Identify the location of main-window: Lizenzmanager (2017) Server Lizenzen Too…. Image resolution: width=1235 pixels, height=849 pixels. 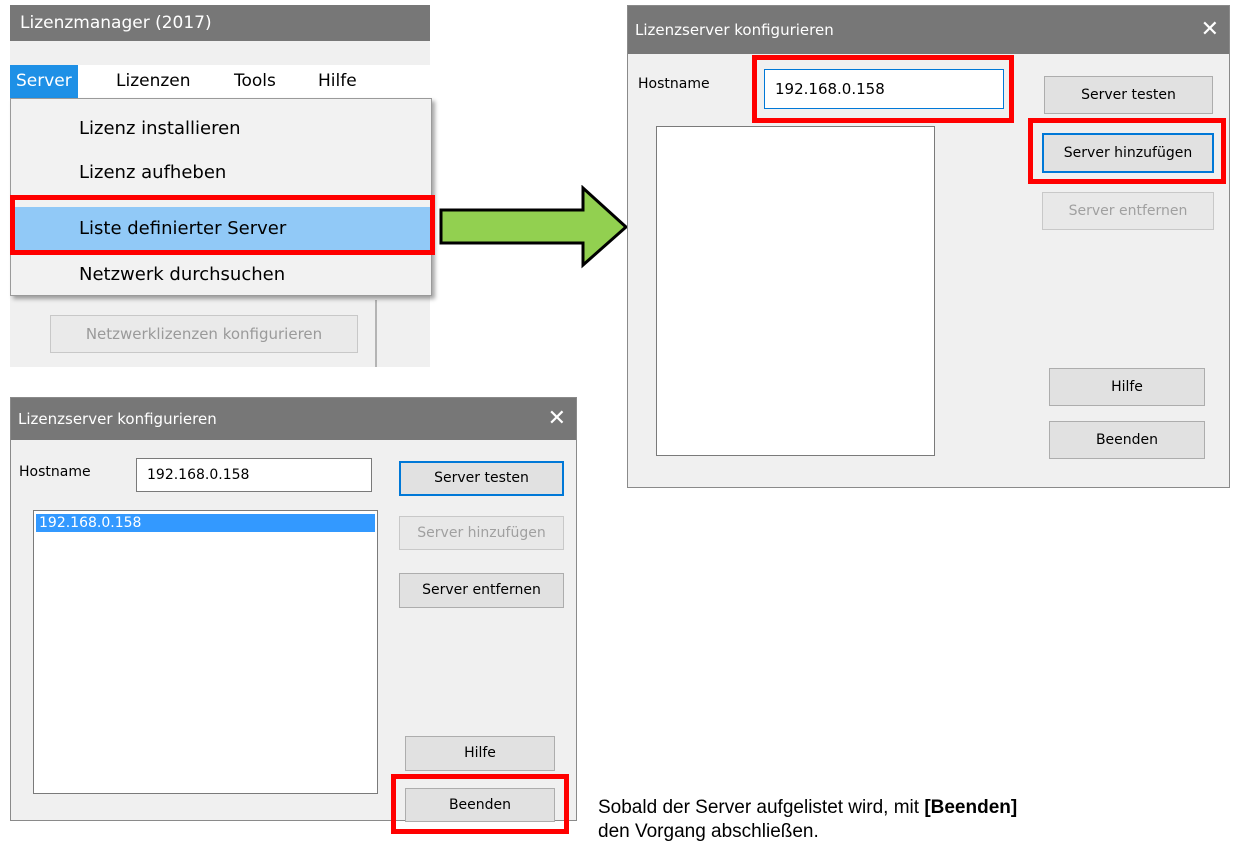
(222, 186).